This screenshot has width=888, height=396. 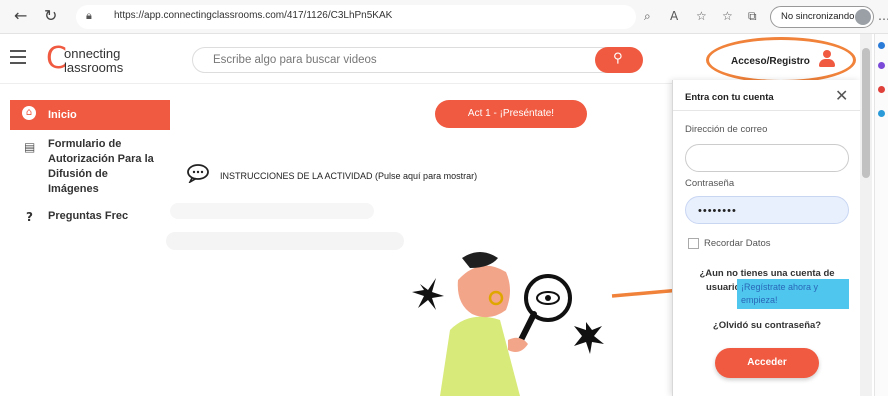 I want to click on sync-status: No sincronizando, so click(x=818, y=16).